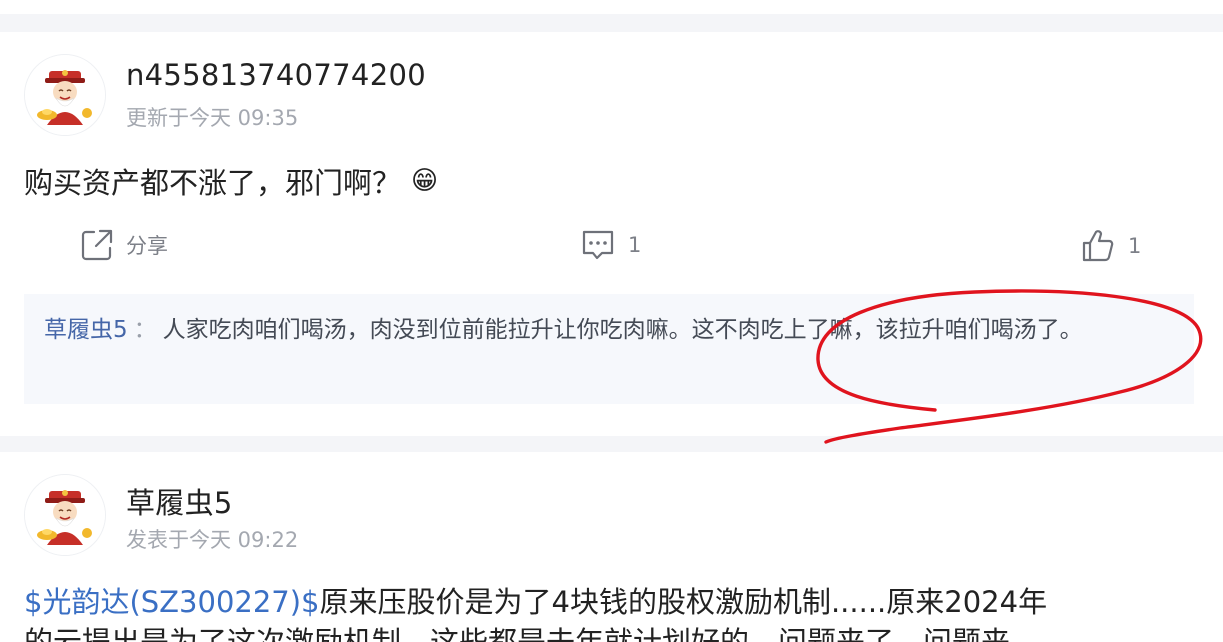 The image size is (1223, 642). What do you see at coordinates (517, 633) in the screenshot?
I see `post-content-line: 的云提出是为了这次激励机制，这些都是去年就计划好的，问题来了，问题来` at bounding box center [517, 633].